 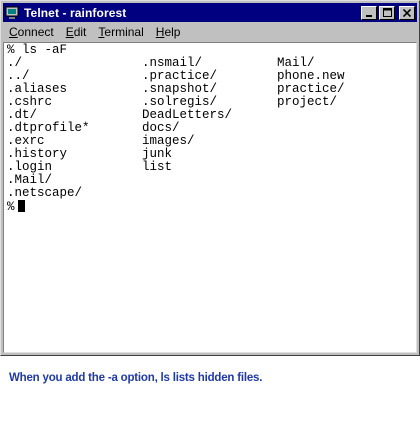 What do you see at coordinates (120, 32) in the screenshot?
I see `menu-terminal: Terminal` at bounding box center [120, 32].